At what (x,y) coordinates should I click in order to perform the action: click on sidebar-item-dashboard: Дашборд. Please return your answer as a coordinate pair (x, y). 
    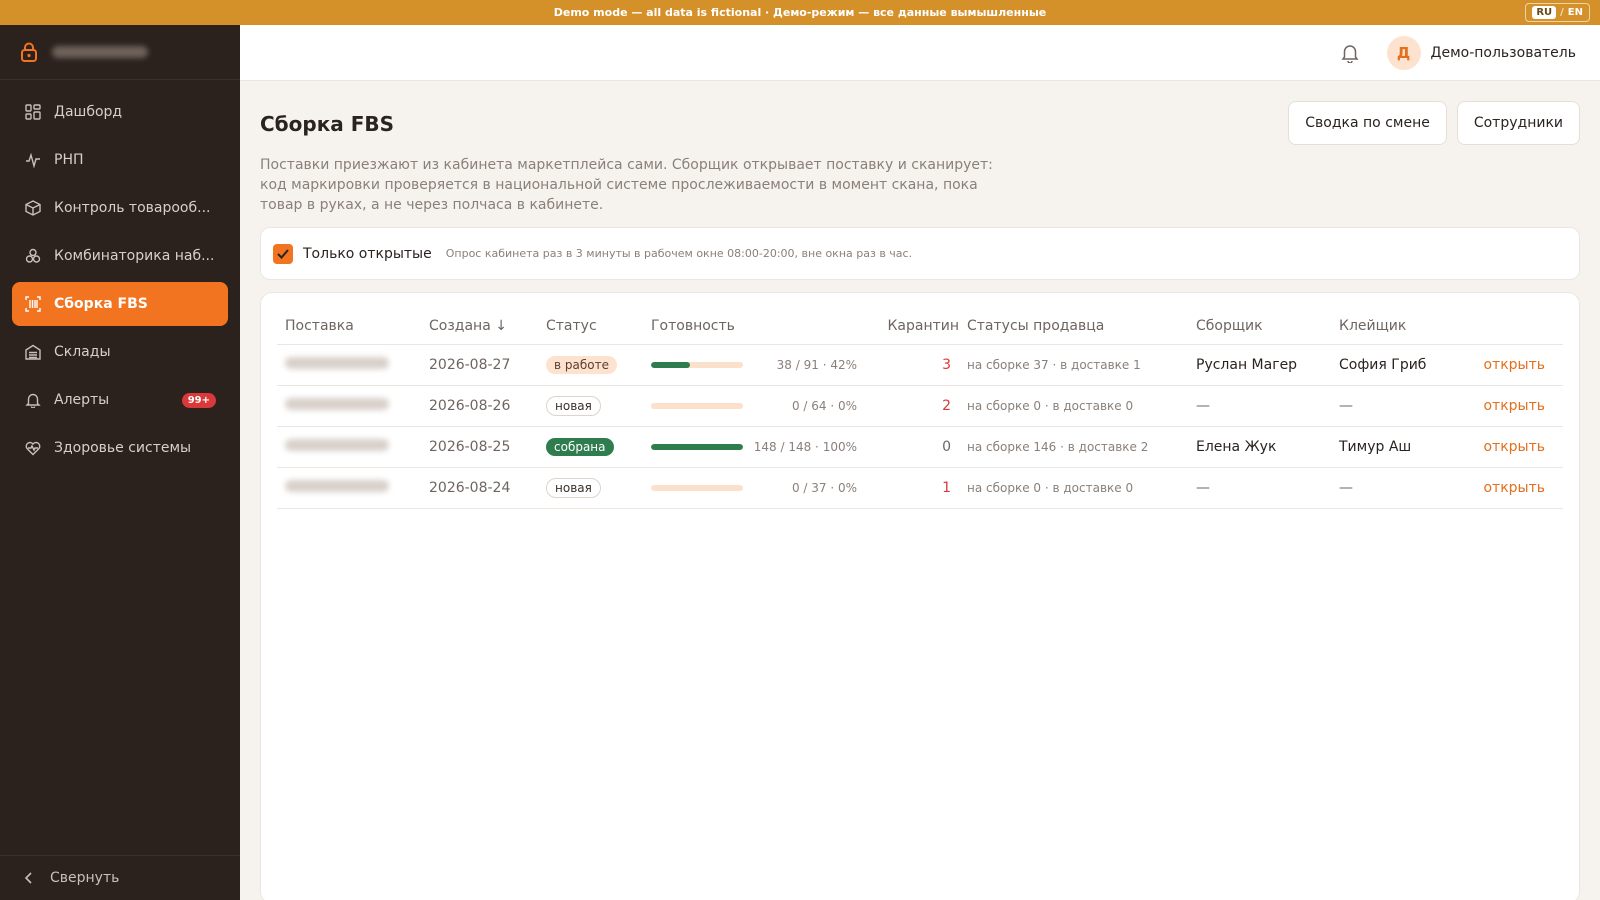
    Looking at the image, I should click on (120, 112).